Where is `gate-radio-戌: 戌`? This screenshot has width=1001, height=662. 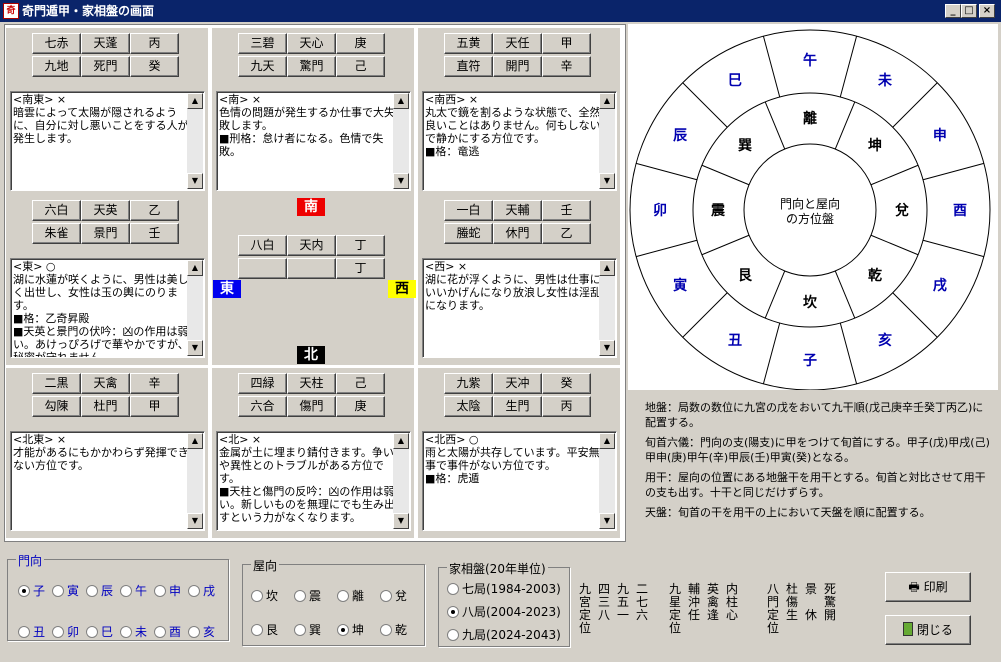 gate-radio-戌: 戌 is located at coordinates (201, 590).